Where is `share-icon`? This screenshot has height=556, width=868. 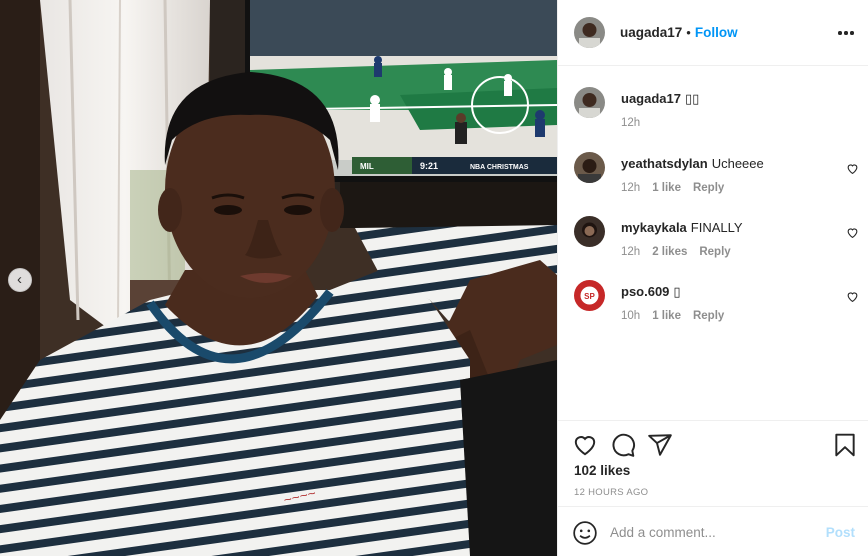
share-icon is located at coordinates (660, 445).